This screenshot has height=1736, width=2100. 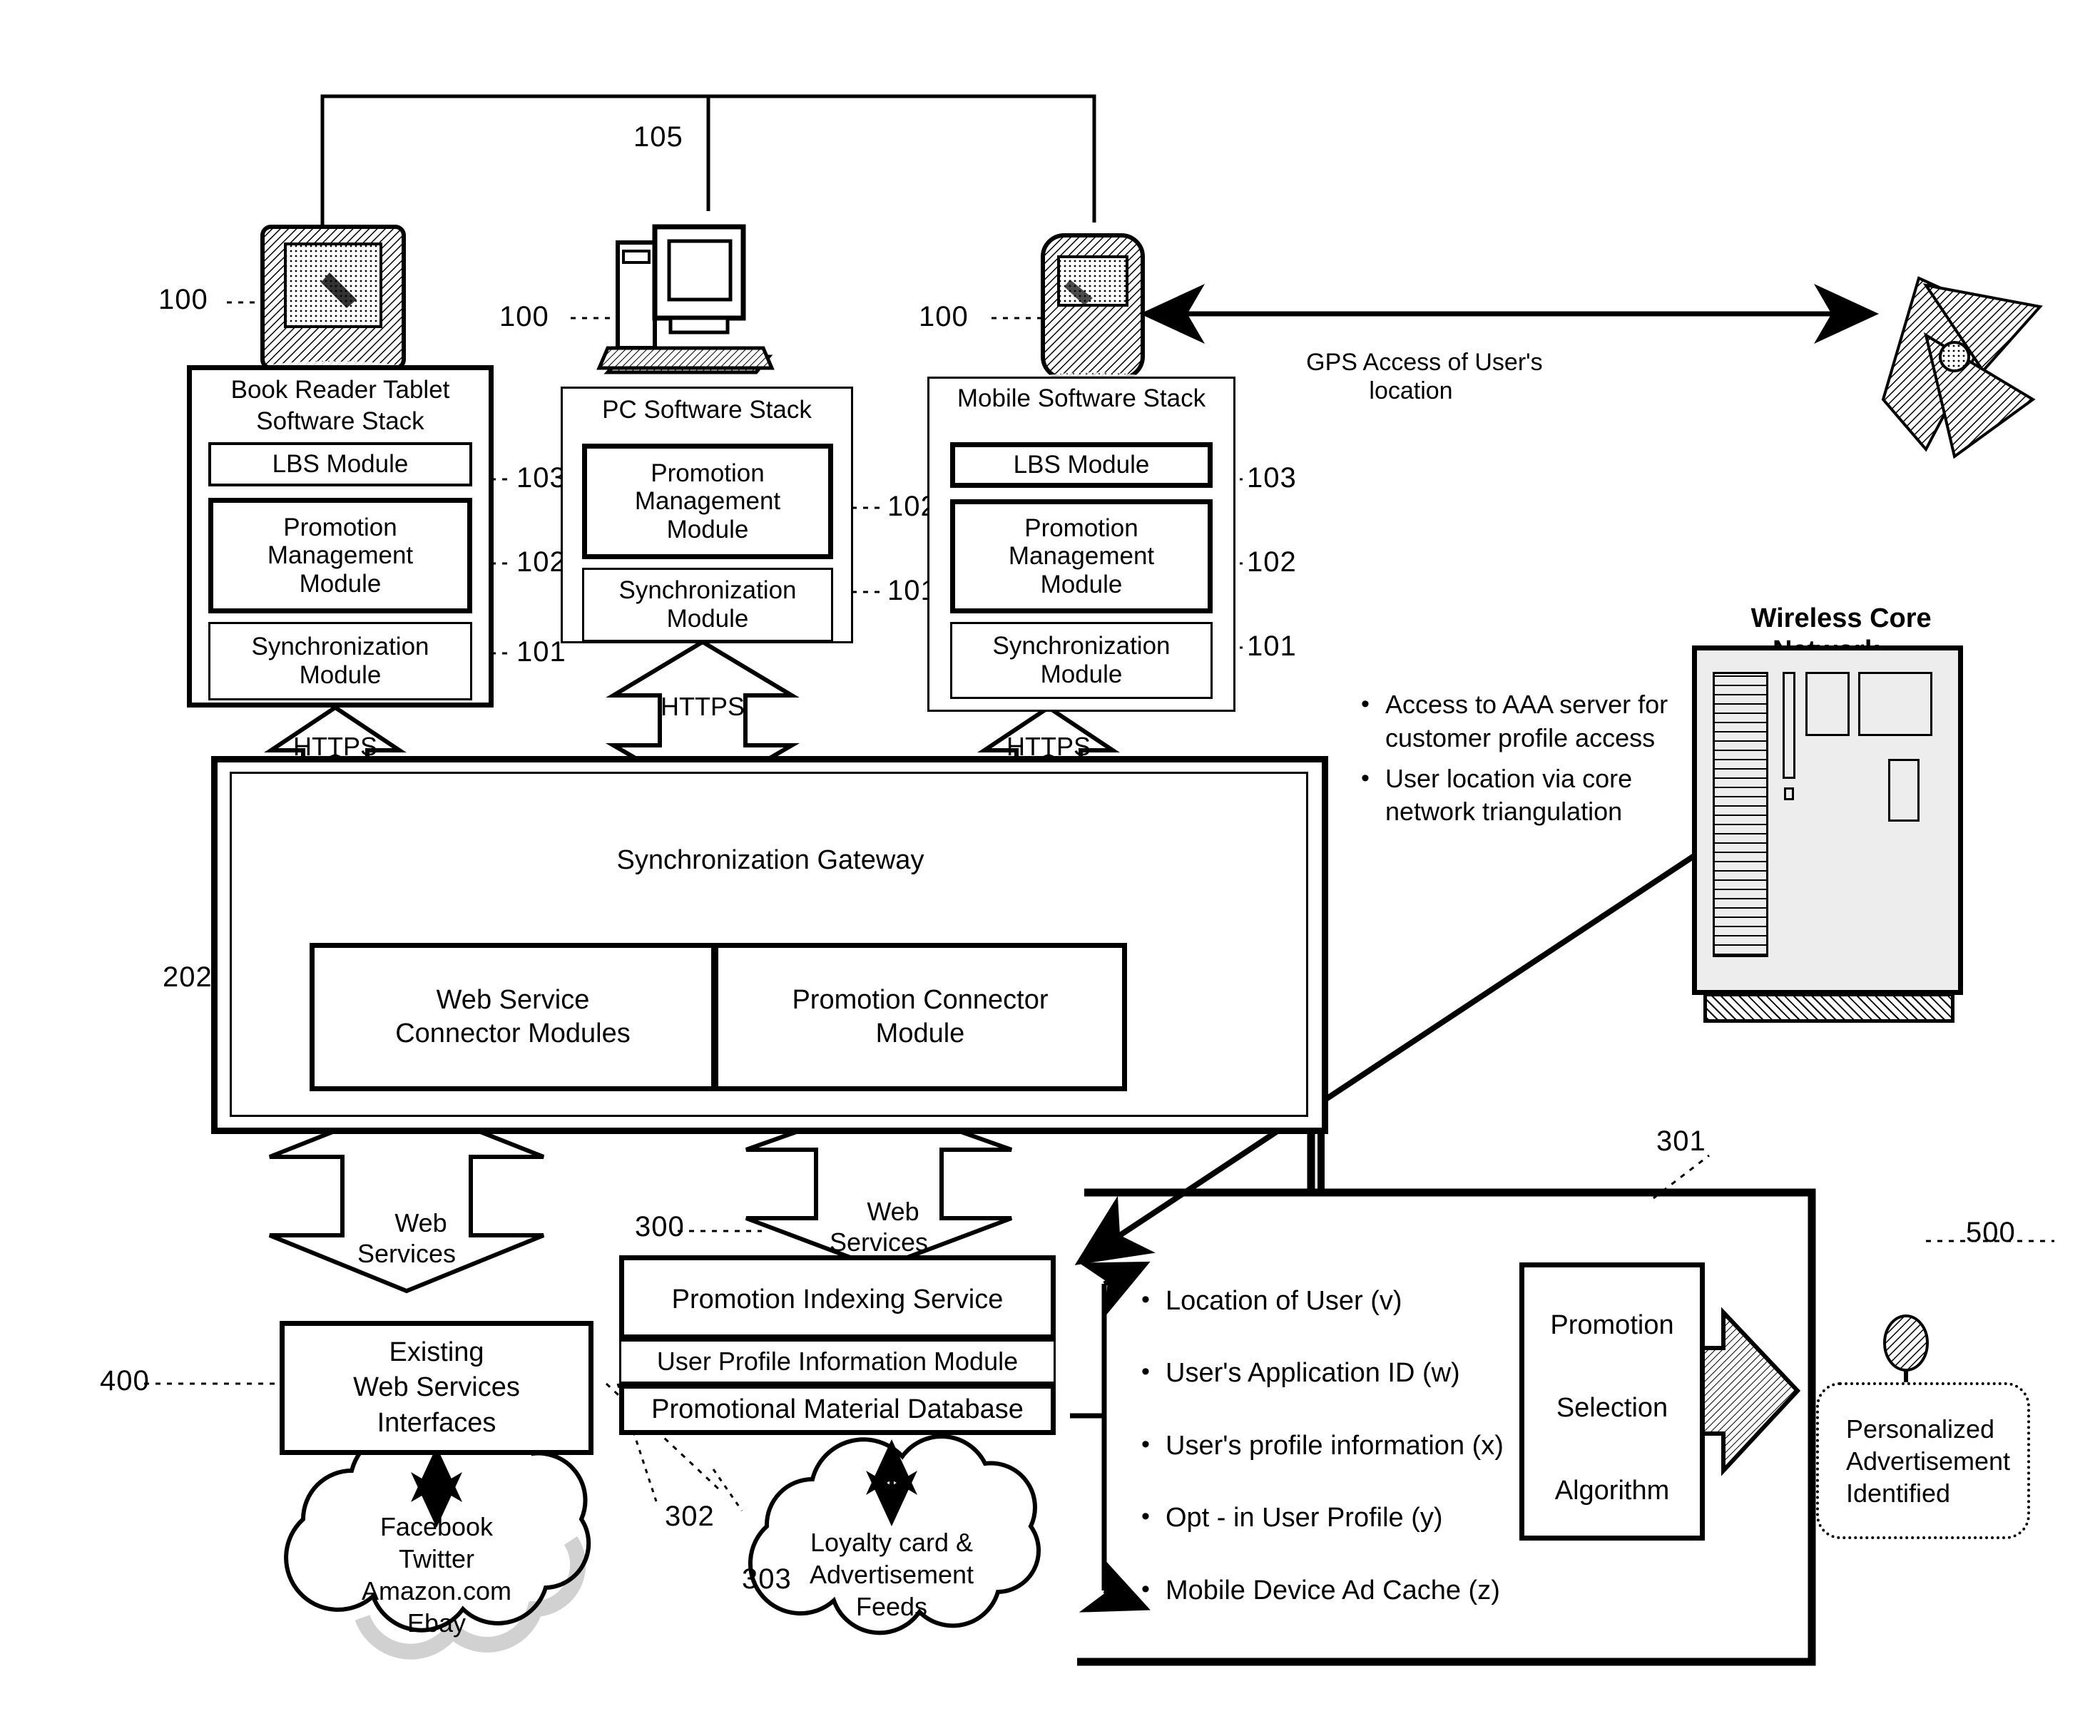 I want to click on existing-web-services-interfaces: Existing Web Services Interfaces, so click(x=436, y=1388).